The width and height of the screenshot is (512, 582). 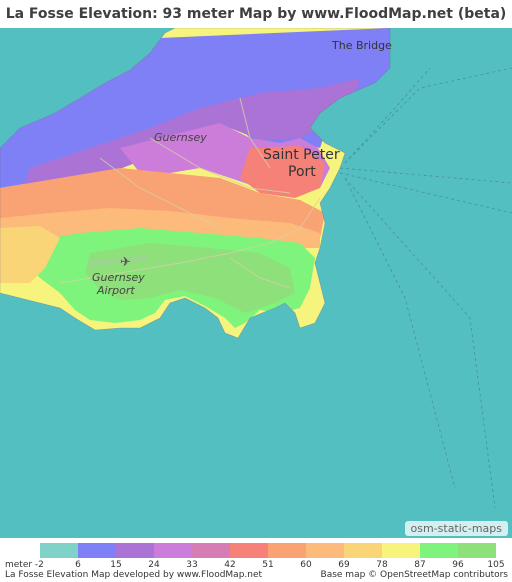 I want to click on place-label-the-bridge: The Bridge, so click(x=362, y=45).